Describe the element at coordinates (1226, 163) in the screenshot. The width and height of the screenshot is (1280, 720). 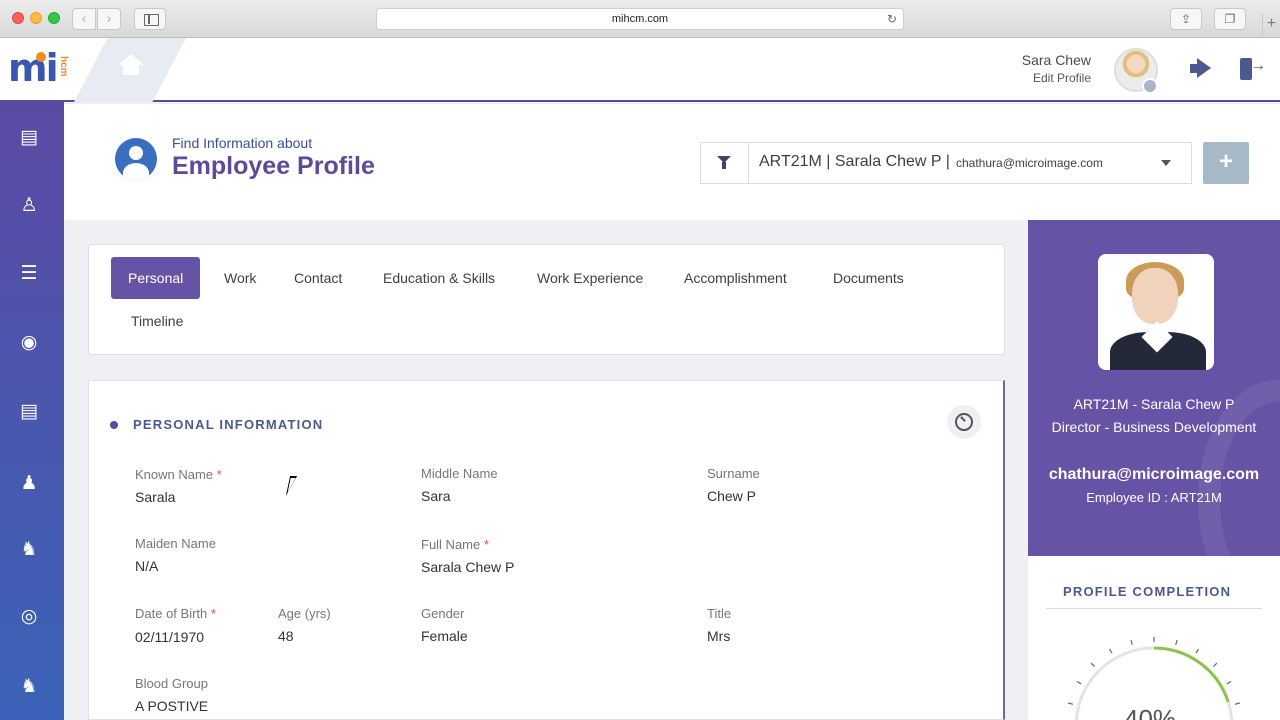
I see `add-button: +` at that location.